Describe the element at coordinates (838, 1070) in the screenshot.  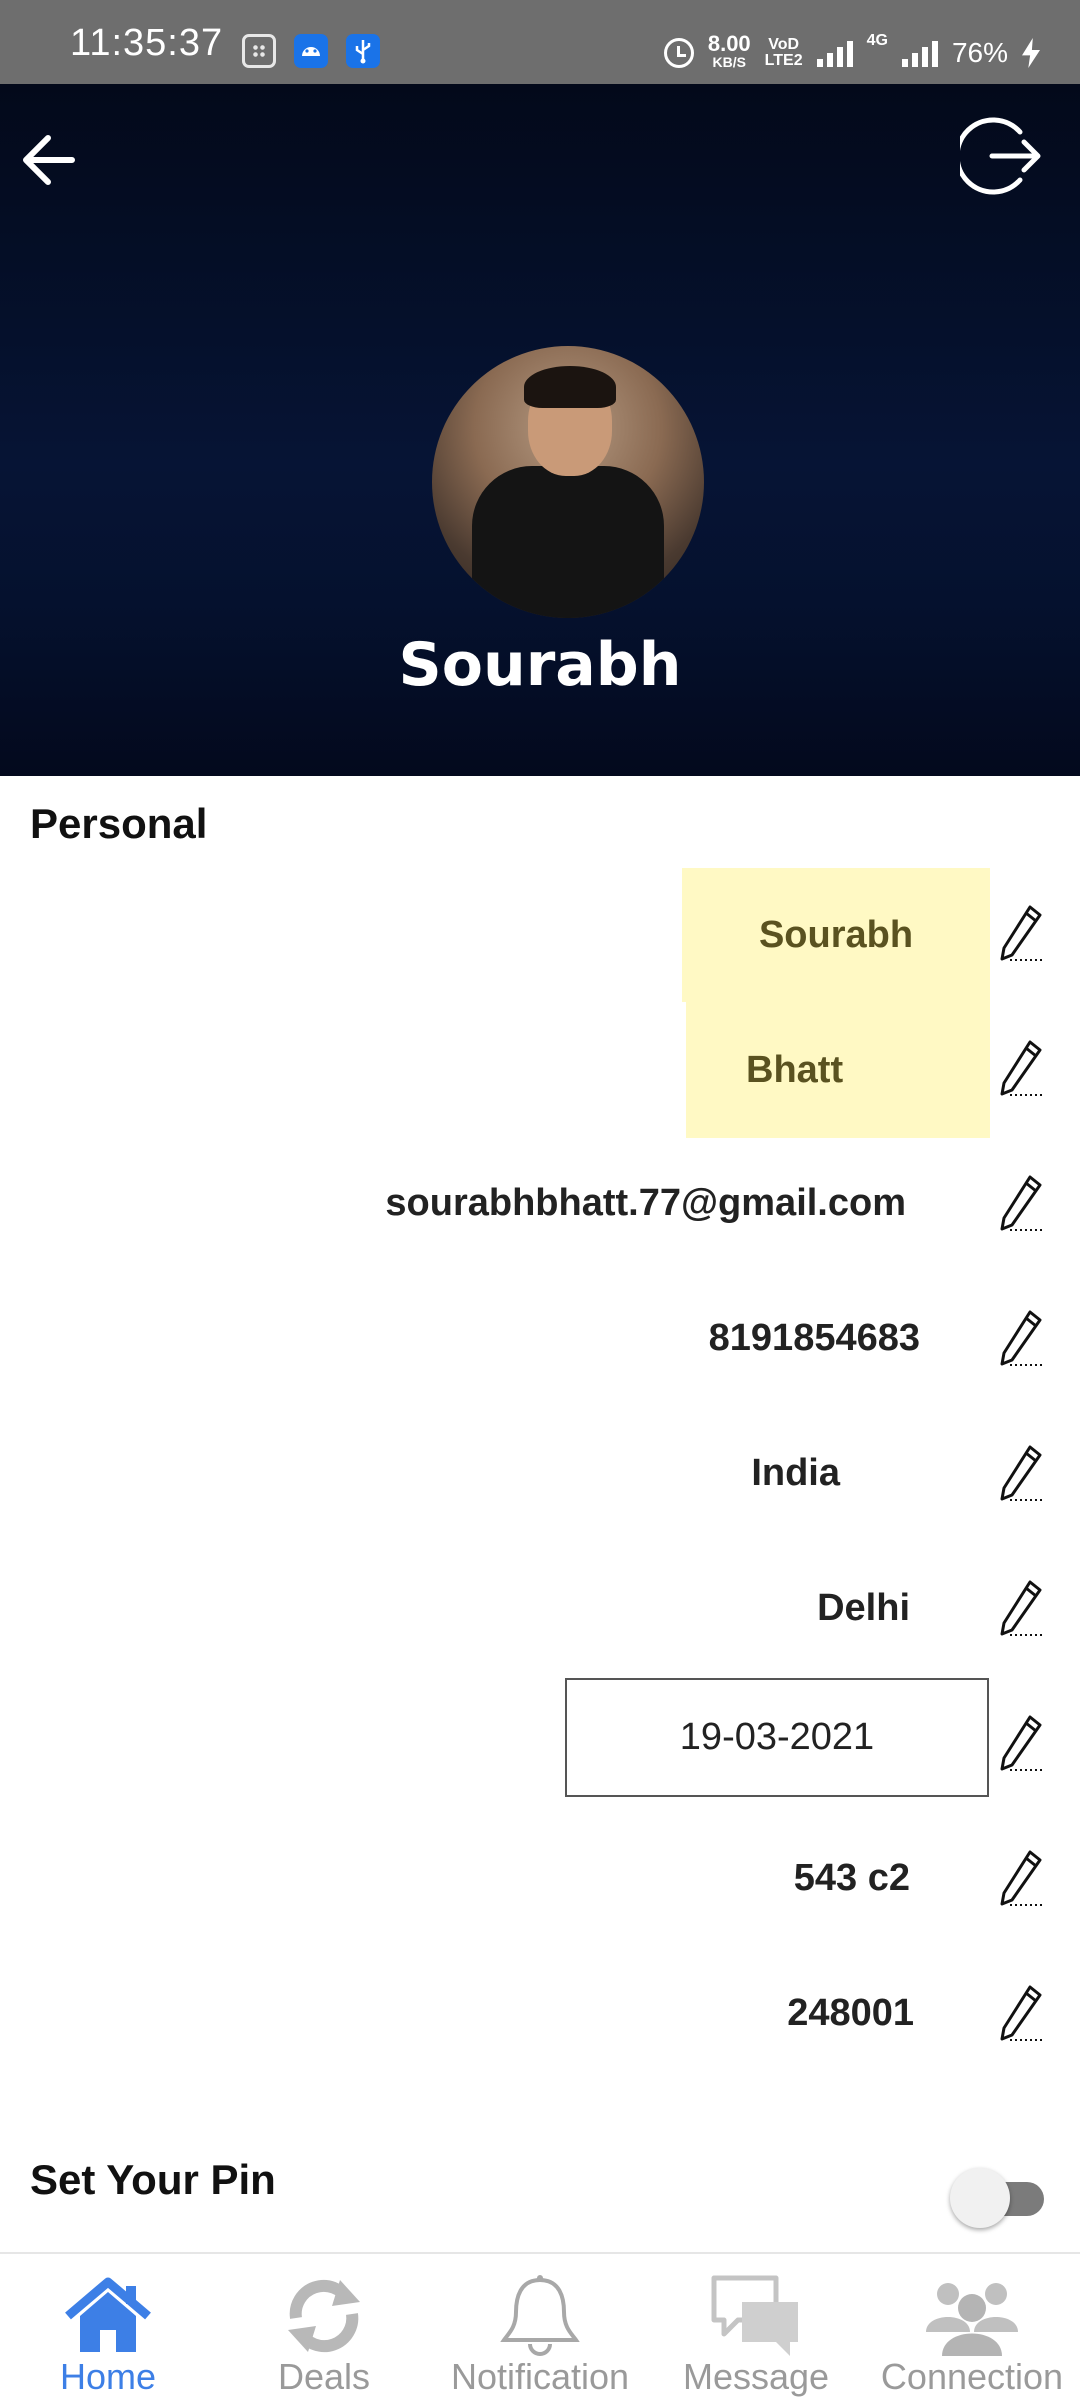
I see `last-name-field: Bhatt` at that location.